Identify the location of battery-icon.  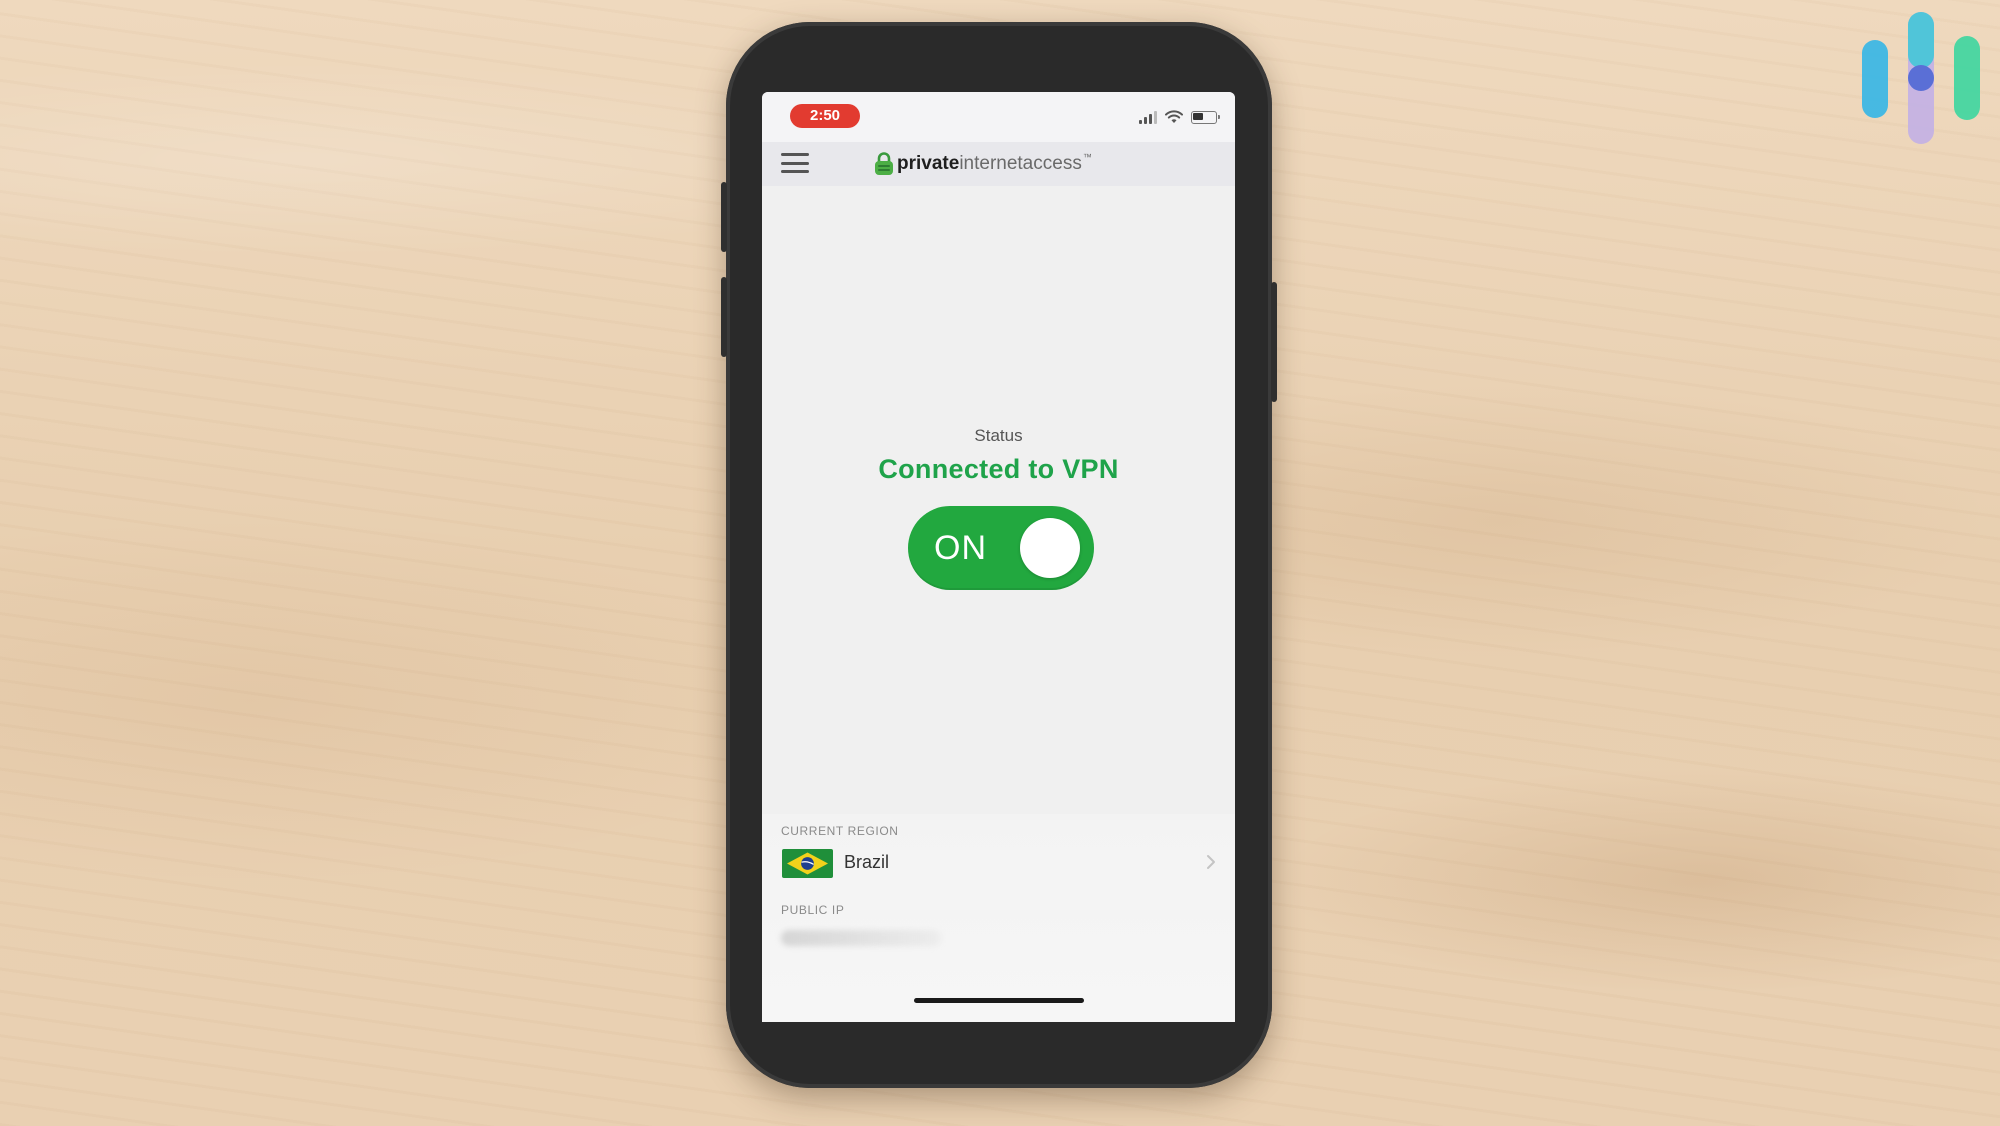
(1205, 117).